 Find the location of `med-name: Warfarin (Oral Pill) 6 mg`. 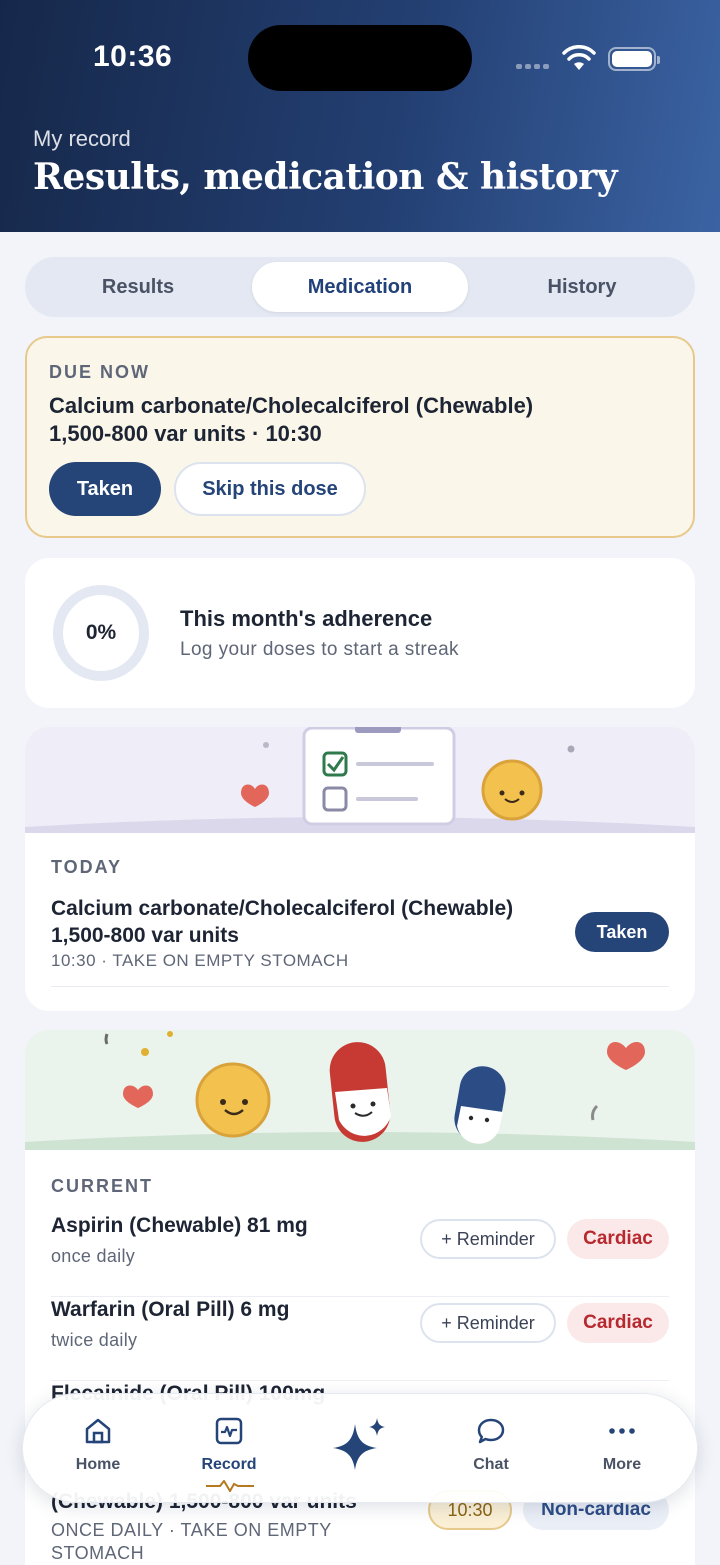

med-name: Warfarin (Oral Pill) 6 mg is located at coordinates (170, 1309).